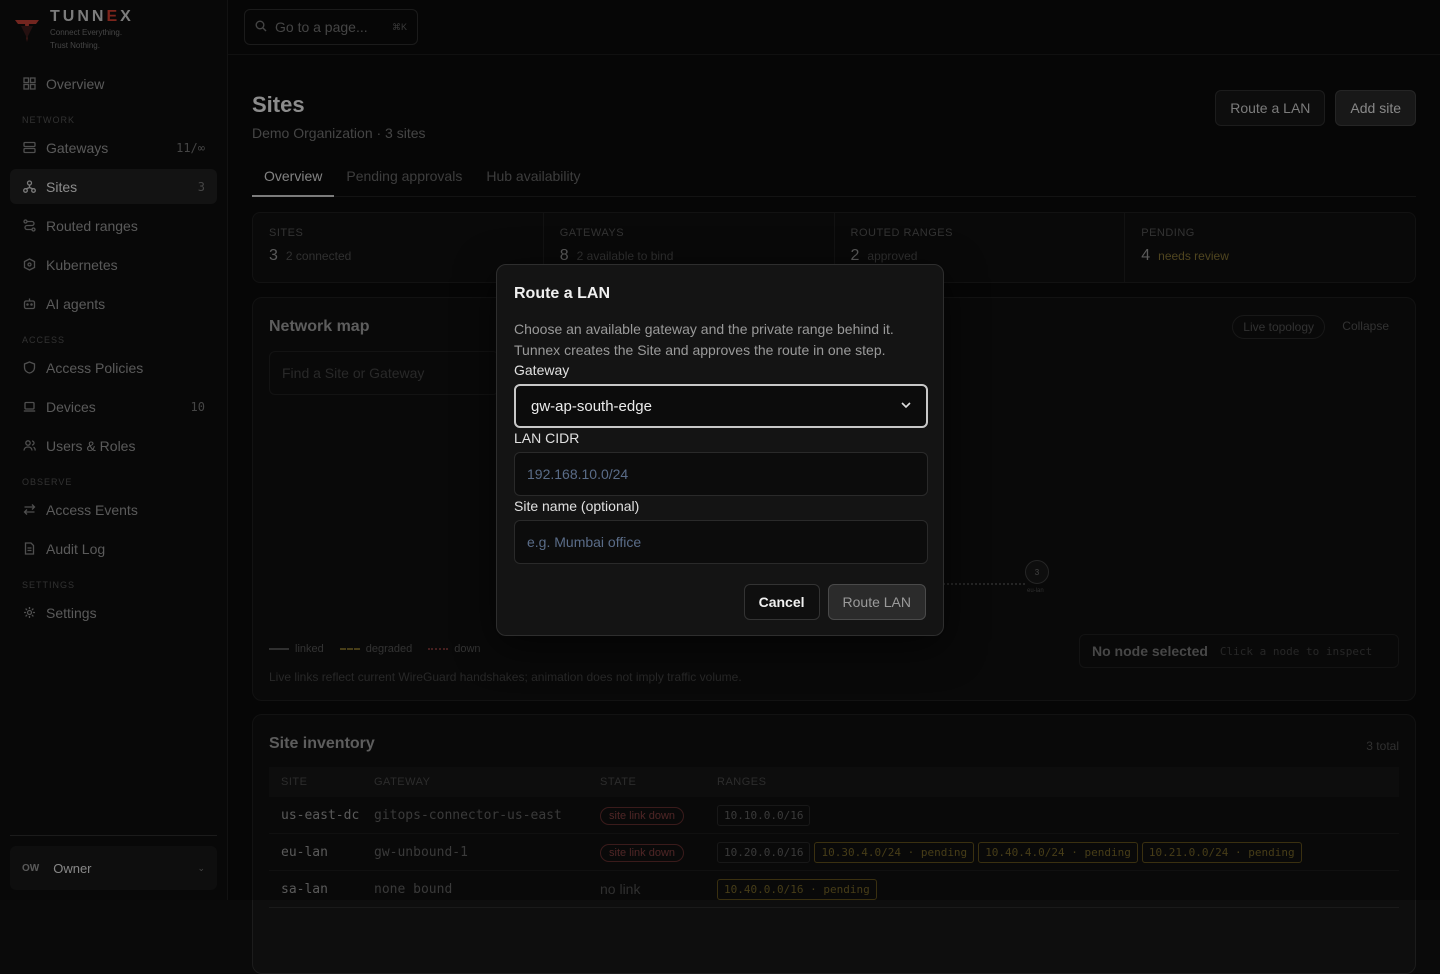 The width and height of the screenshot is (1440, 974). Describe the element at coordinates (547, 438) in the screenshot. I see `lan-cidr-label: LAN CIDR` at that location.